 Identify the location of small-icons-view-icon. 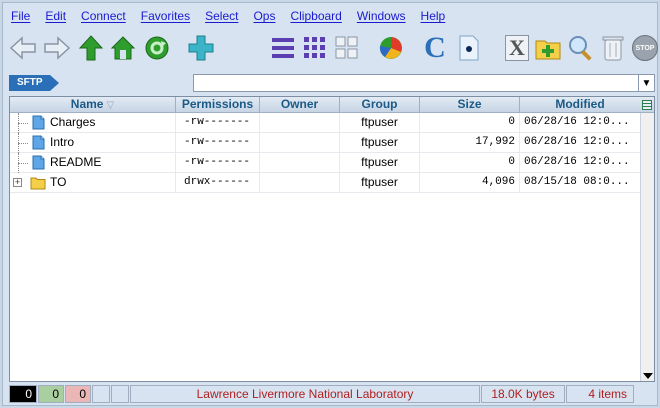
(346, 47).